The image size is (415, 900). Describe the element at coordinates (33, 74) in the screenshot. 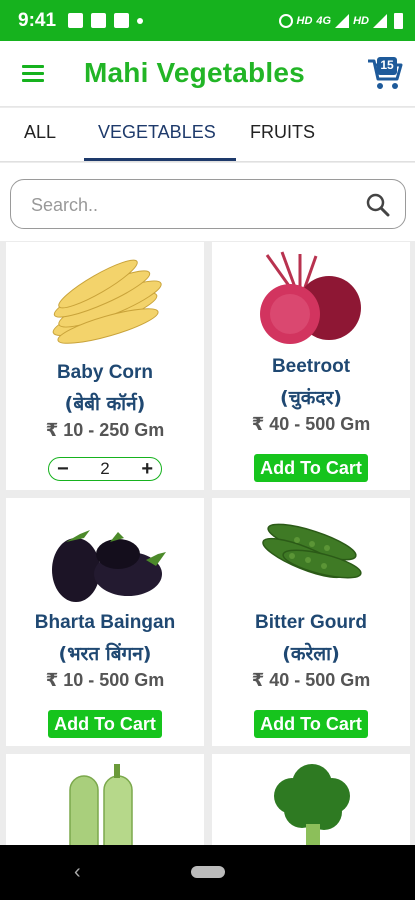

I see `menu-icon` at that location.